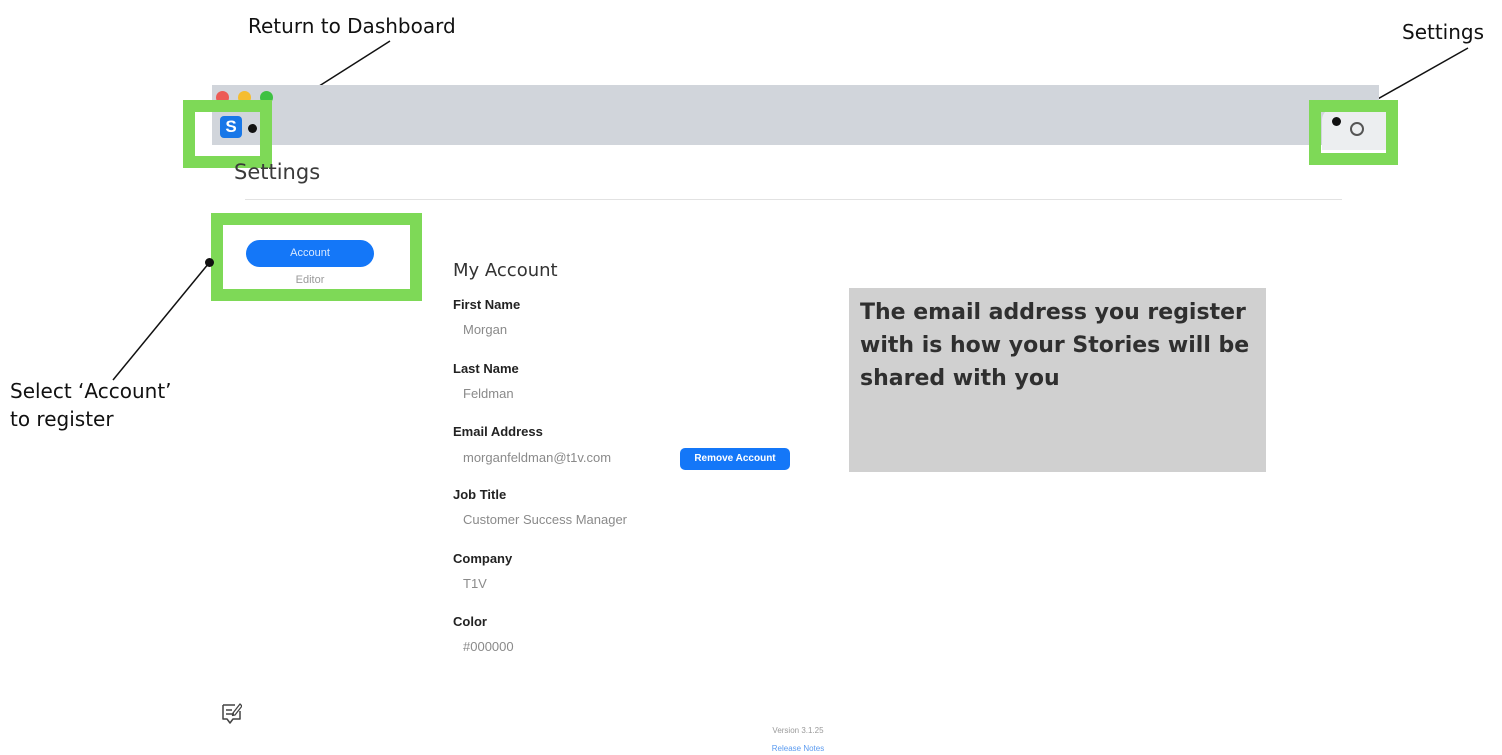 This screenshot has height=755, width=1502. What do you see at coordinates (62, 419) in the screenshot?
I see `callout-select-account-line2: to register` at bounding box center [62, 419].